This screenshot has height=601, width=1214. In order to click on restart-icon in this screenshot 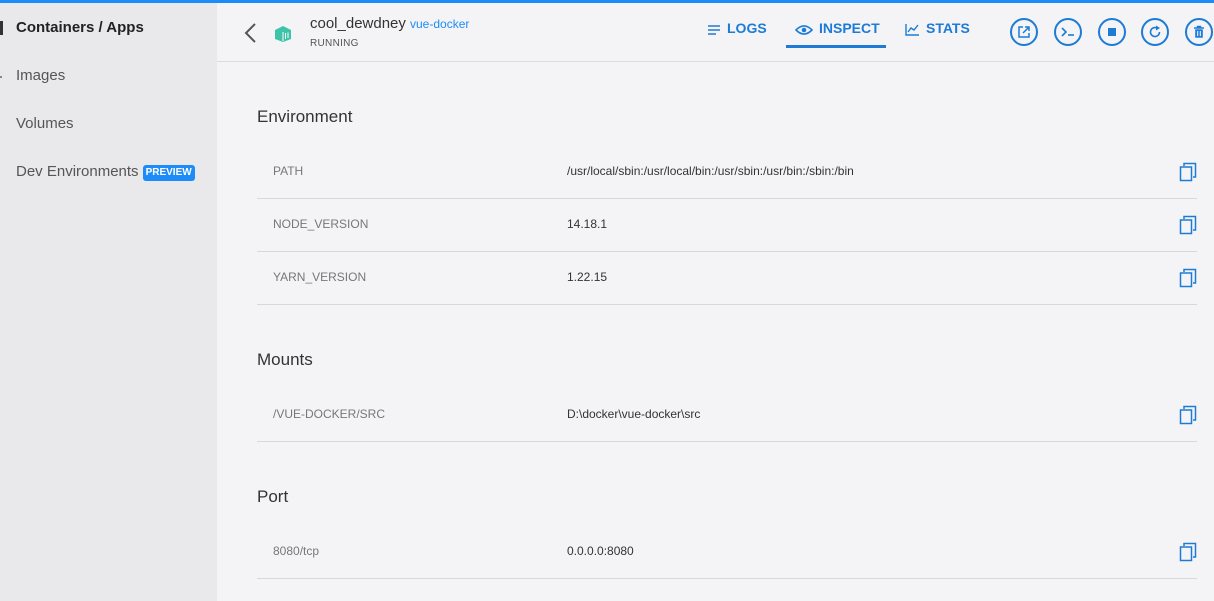, I will do `click(1155, 31)`.